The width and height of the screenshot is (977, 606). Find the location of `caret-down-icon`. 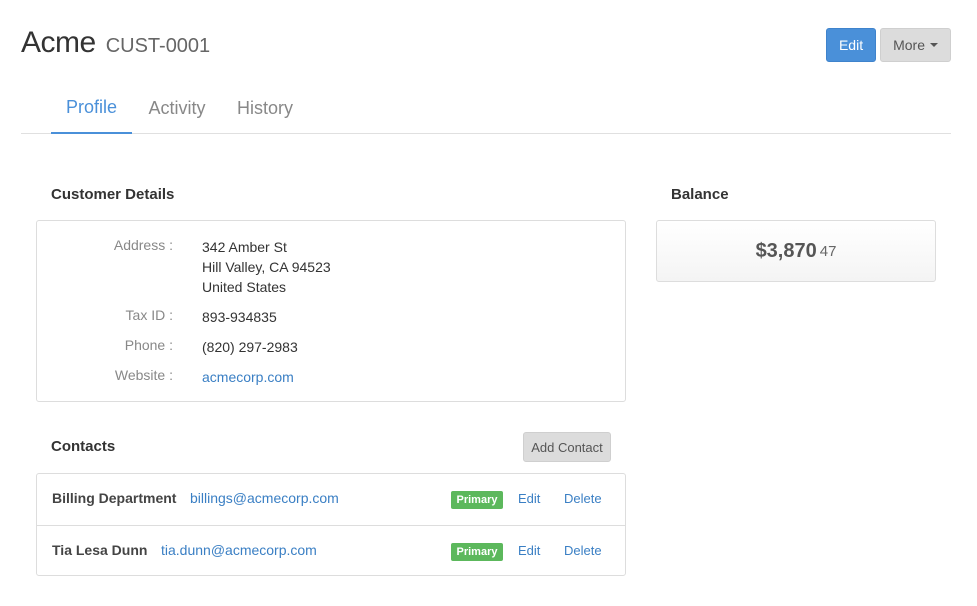

caret-down-icon is located at coordinates (934, 45).